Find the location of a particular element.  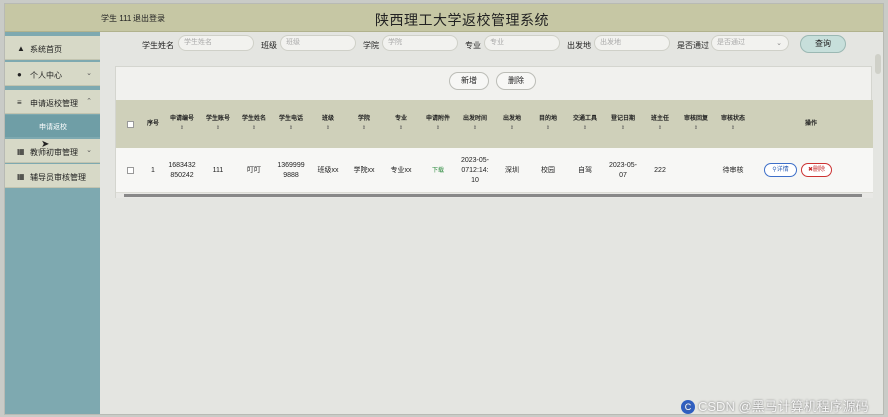

column-header: 操作 is located at coordinates (810, 123).